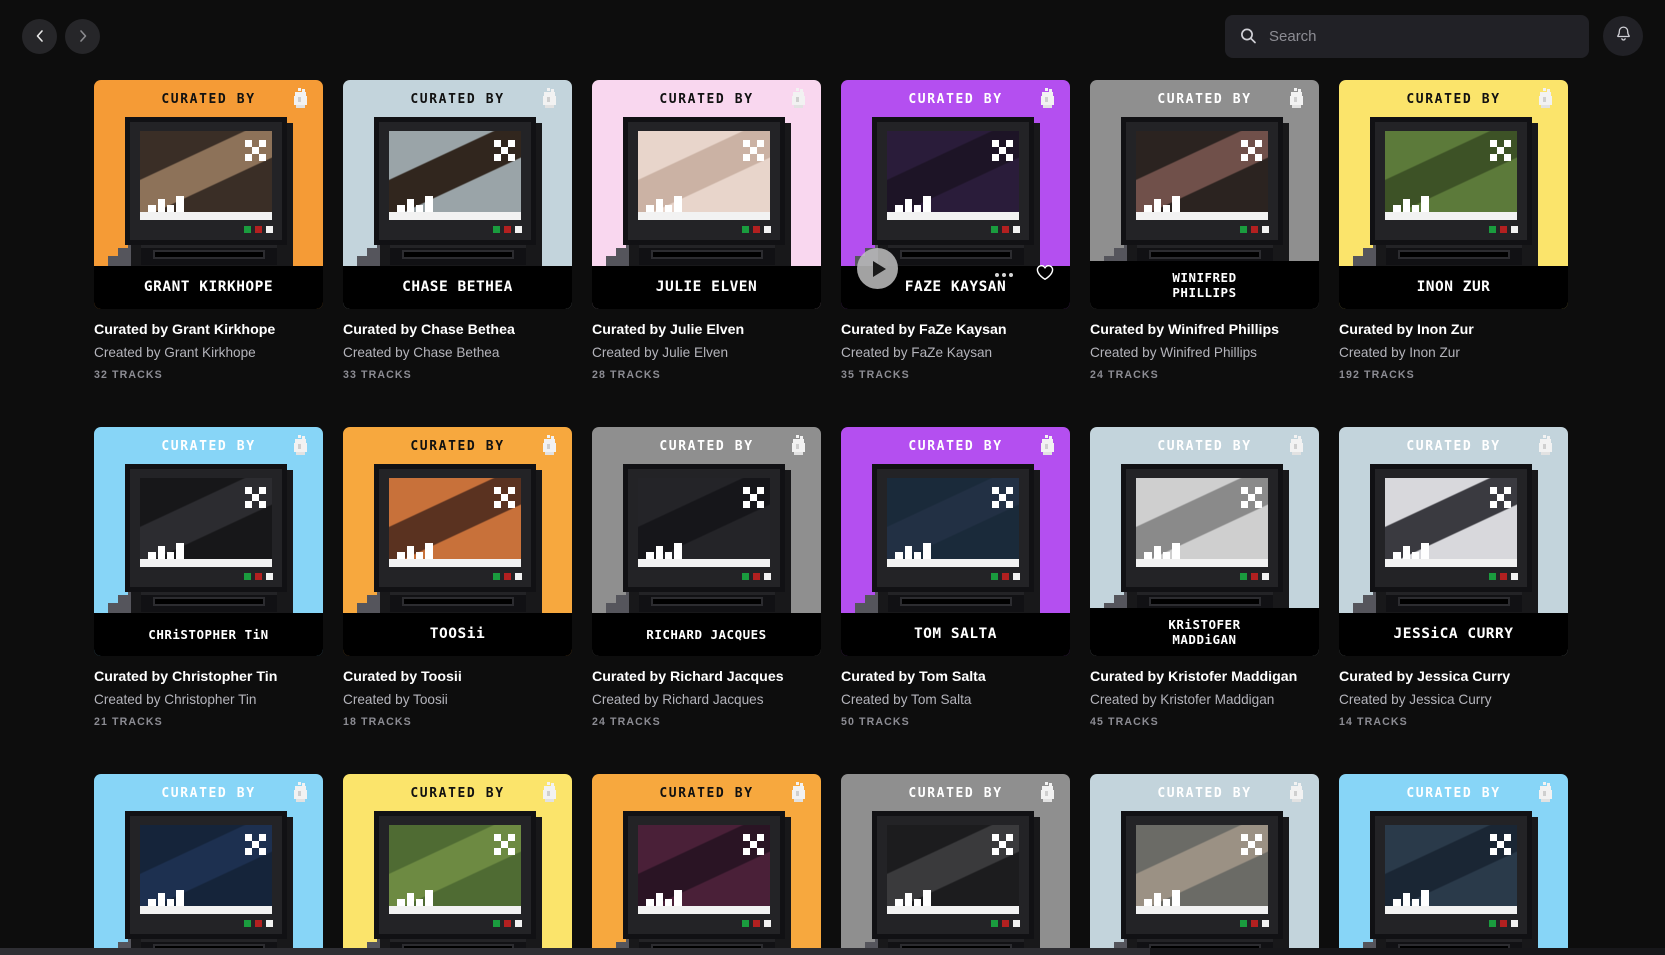 Image resolution: width=1665 pixels, height=955 pixels. Describe the element at coordinates (1407, 36) in the screenshot. I see `search-input` at that location.